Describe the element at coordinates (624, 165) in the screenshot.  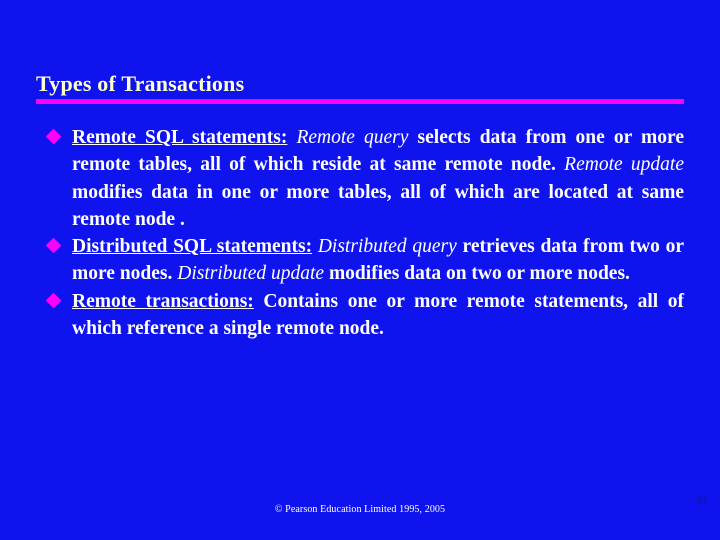
I see `bullet-emphasis-2: Remote update` at that location.